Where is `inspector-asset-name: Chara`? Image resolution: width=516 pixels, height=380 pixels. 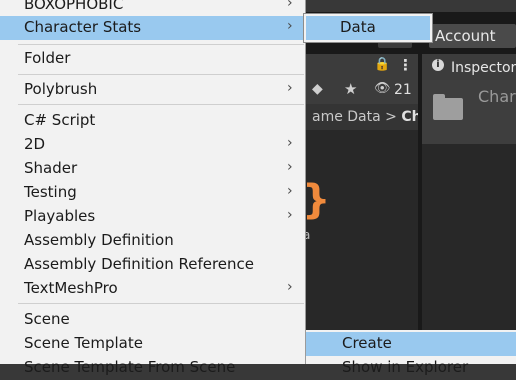 inspector-asset-name: Chara is located at coordinates (497, 96).